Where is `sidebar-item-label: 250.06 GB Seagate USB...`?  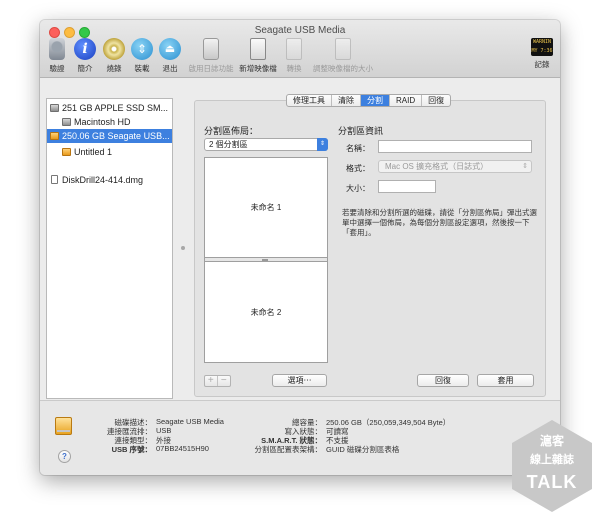 sidebar-item-label: 250.06 GB Seagate USB... is located at coordinates (116, 136).